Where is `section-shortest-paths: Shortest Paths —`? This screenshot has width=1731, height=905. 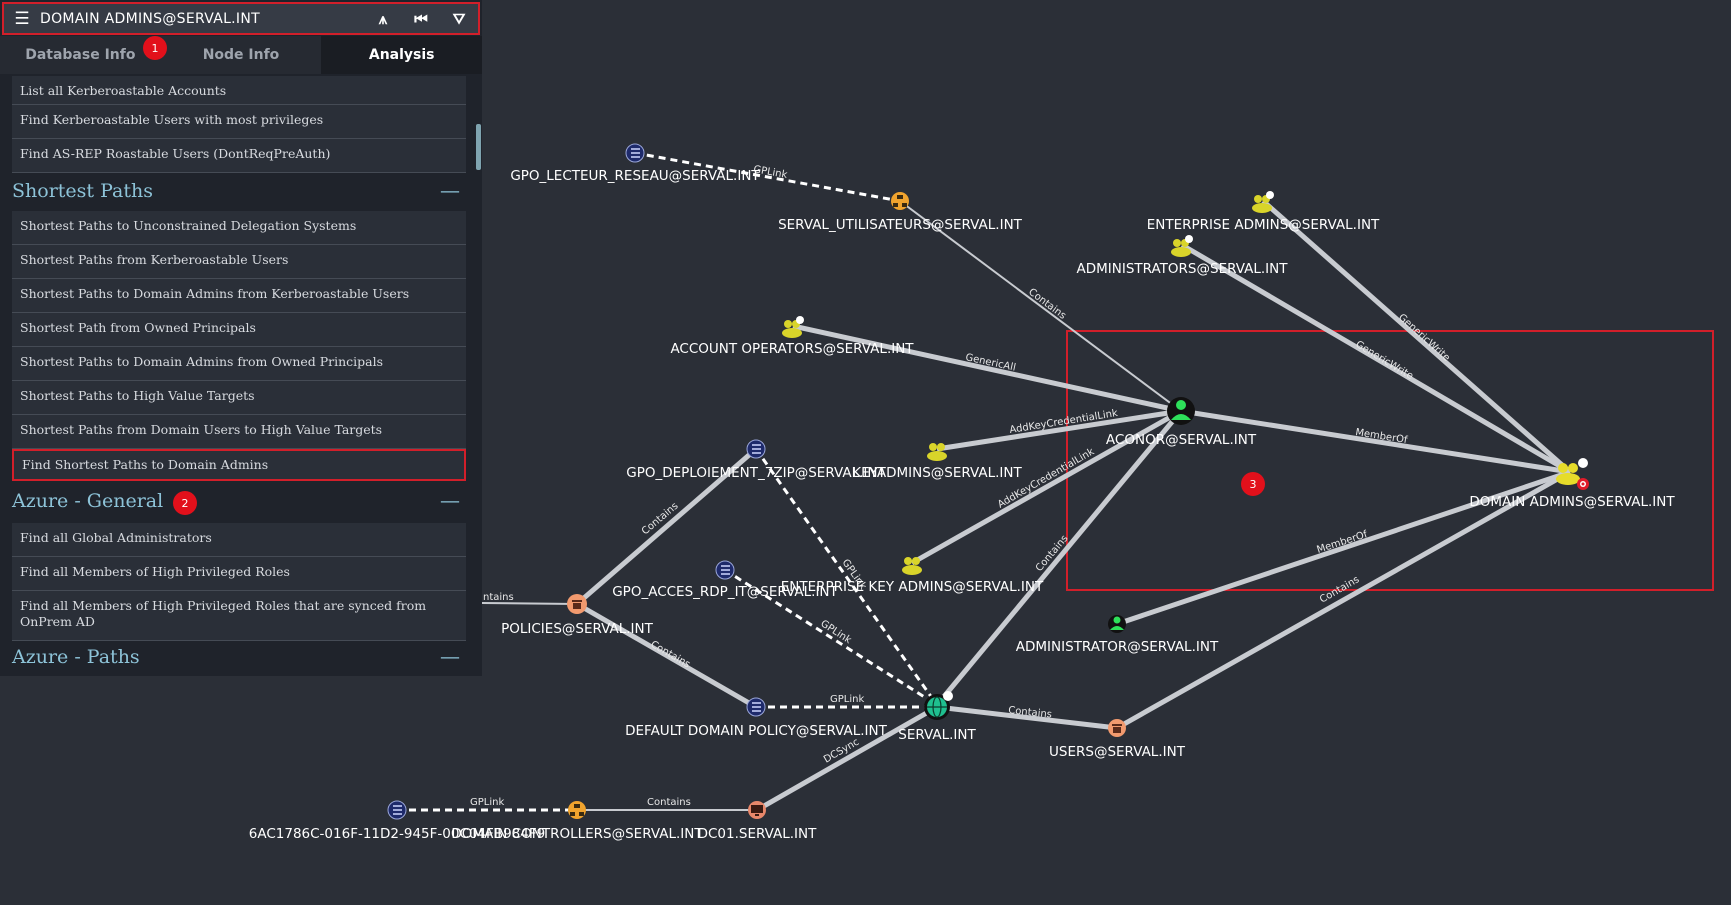 section-shortest-paths: Shortest Paths — is located at coordinates (239, 190).